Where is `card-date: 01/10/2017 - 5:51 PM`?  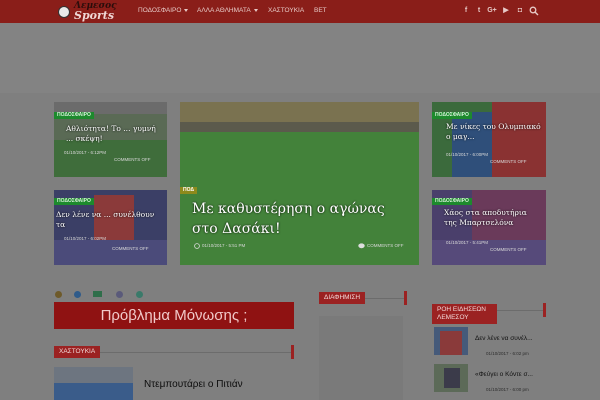
card-date: 01/10/2017 - 5:51 PM is located at coordinates (224, 245).